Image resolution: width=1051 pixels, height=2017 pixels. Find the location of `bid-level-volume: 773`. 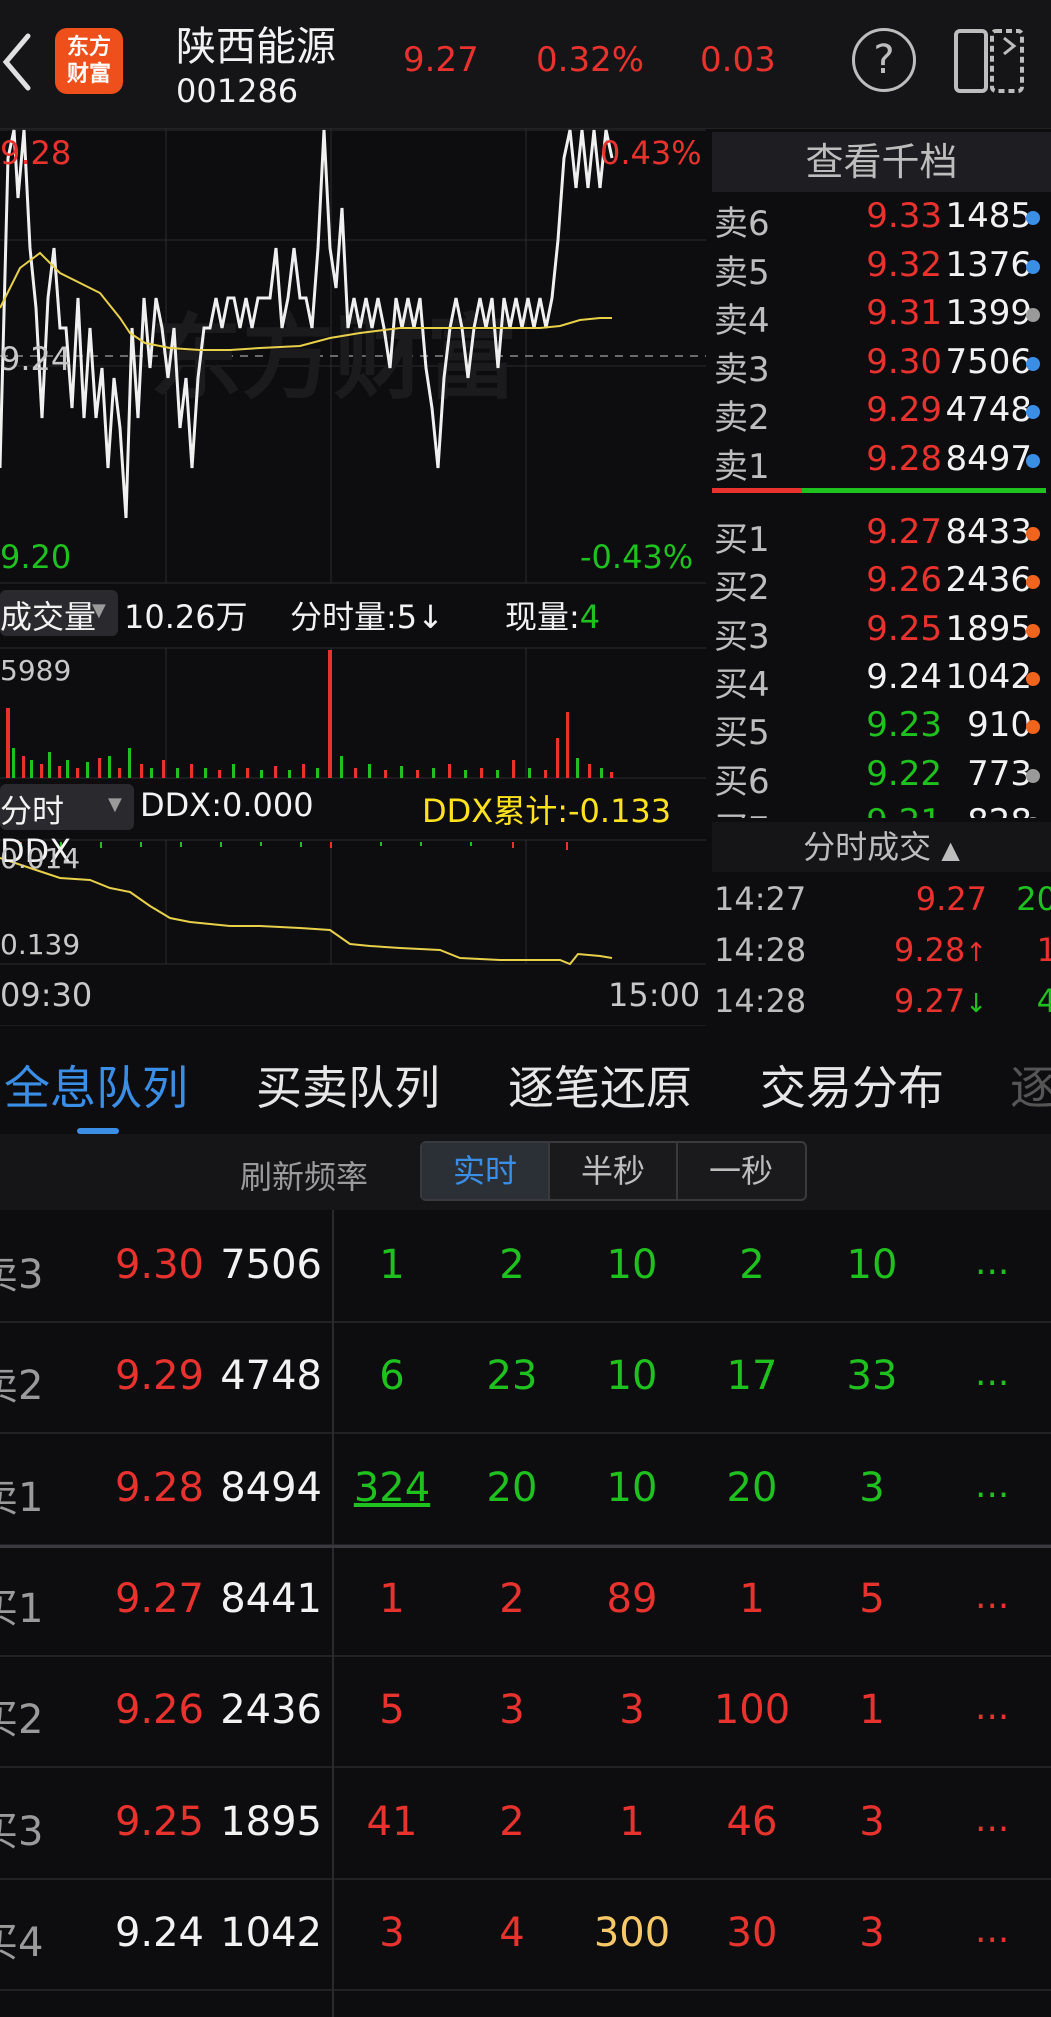

bid-level-volume: 773 is located at coordinates (999, 773).